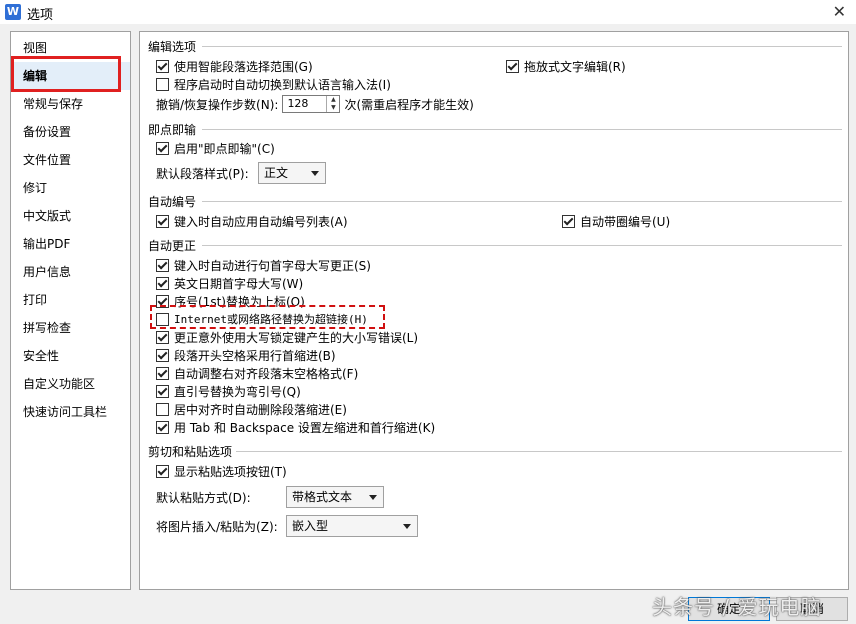 This screenshot has width=856, height=624. Describe the element at coordinates (839, 11) in the screenshot. I see `close-icon: ✕` at that location.